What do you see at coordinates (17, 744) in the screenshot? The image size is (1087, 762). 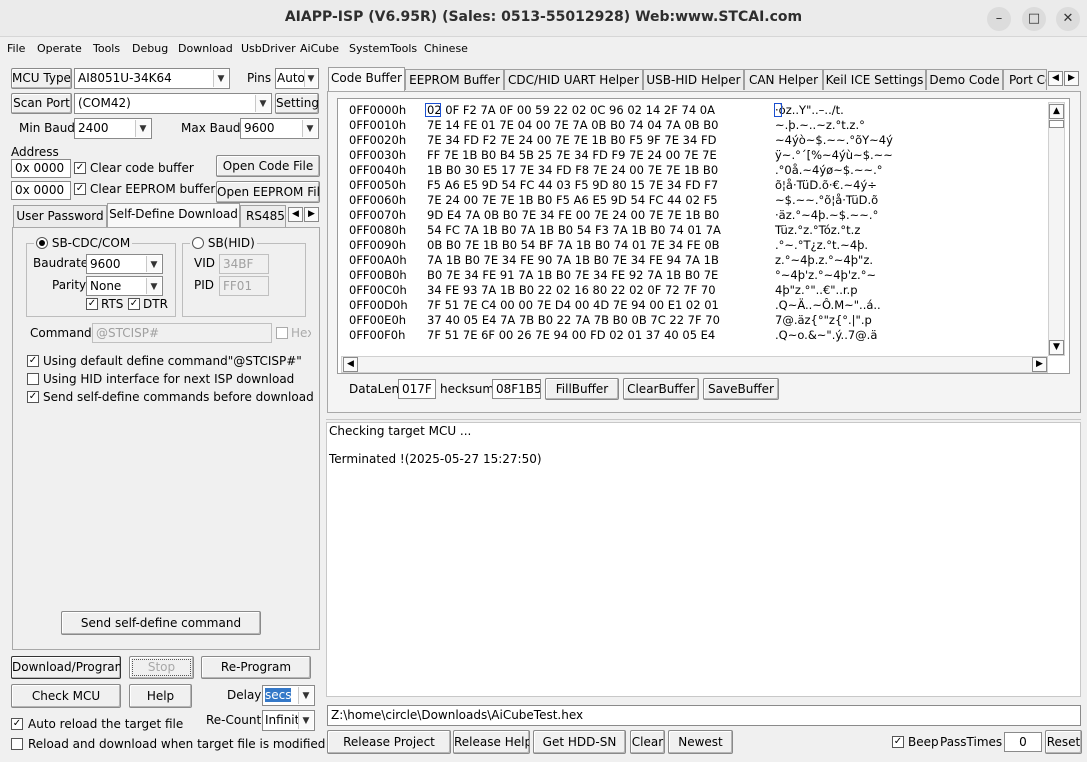 I see `reload-modified-checkbox` at bounding box center [17, 744].